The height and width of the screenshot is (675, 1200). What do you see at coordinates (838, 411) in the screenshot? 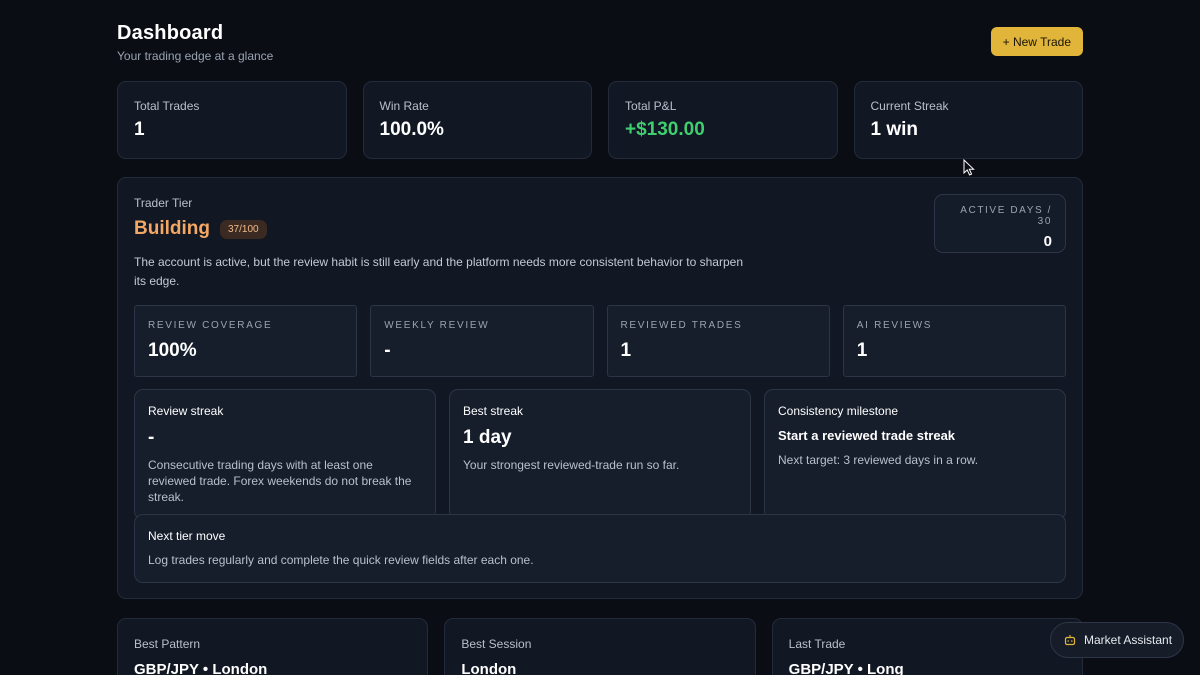
I see `milestone-title: Consistency milestone` at bounding box center [838, 411].